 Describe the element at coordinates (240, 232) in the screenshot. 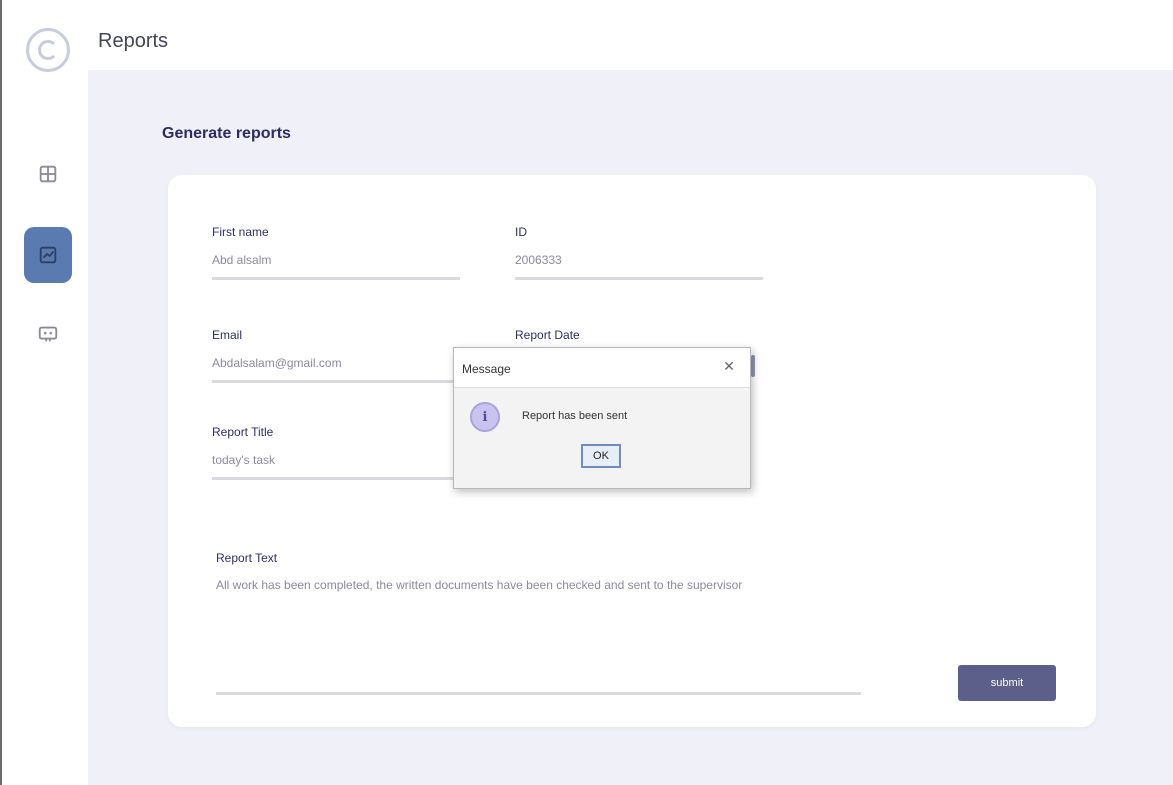

I see `first-name-label: First name` at that location.